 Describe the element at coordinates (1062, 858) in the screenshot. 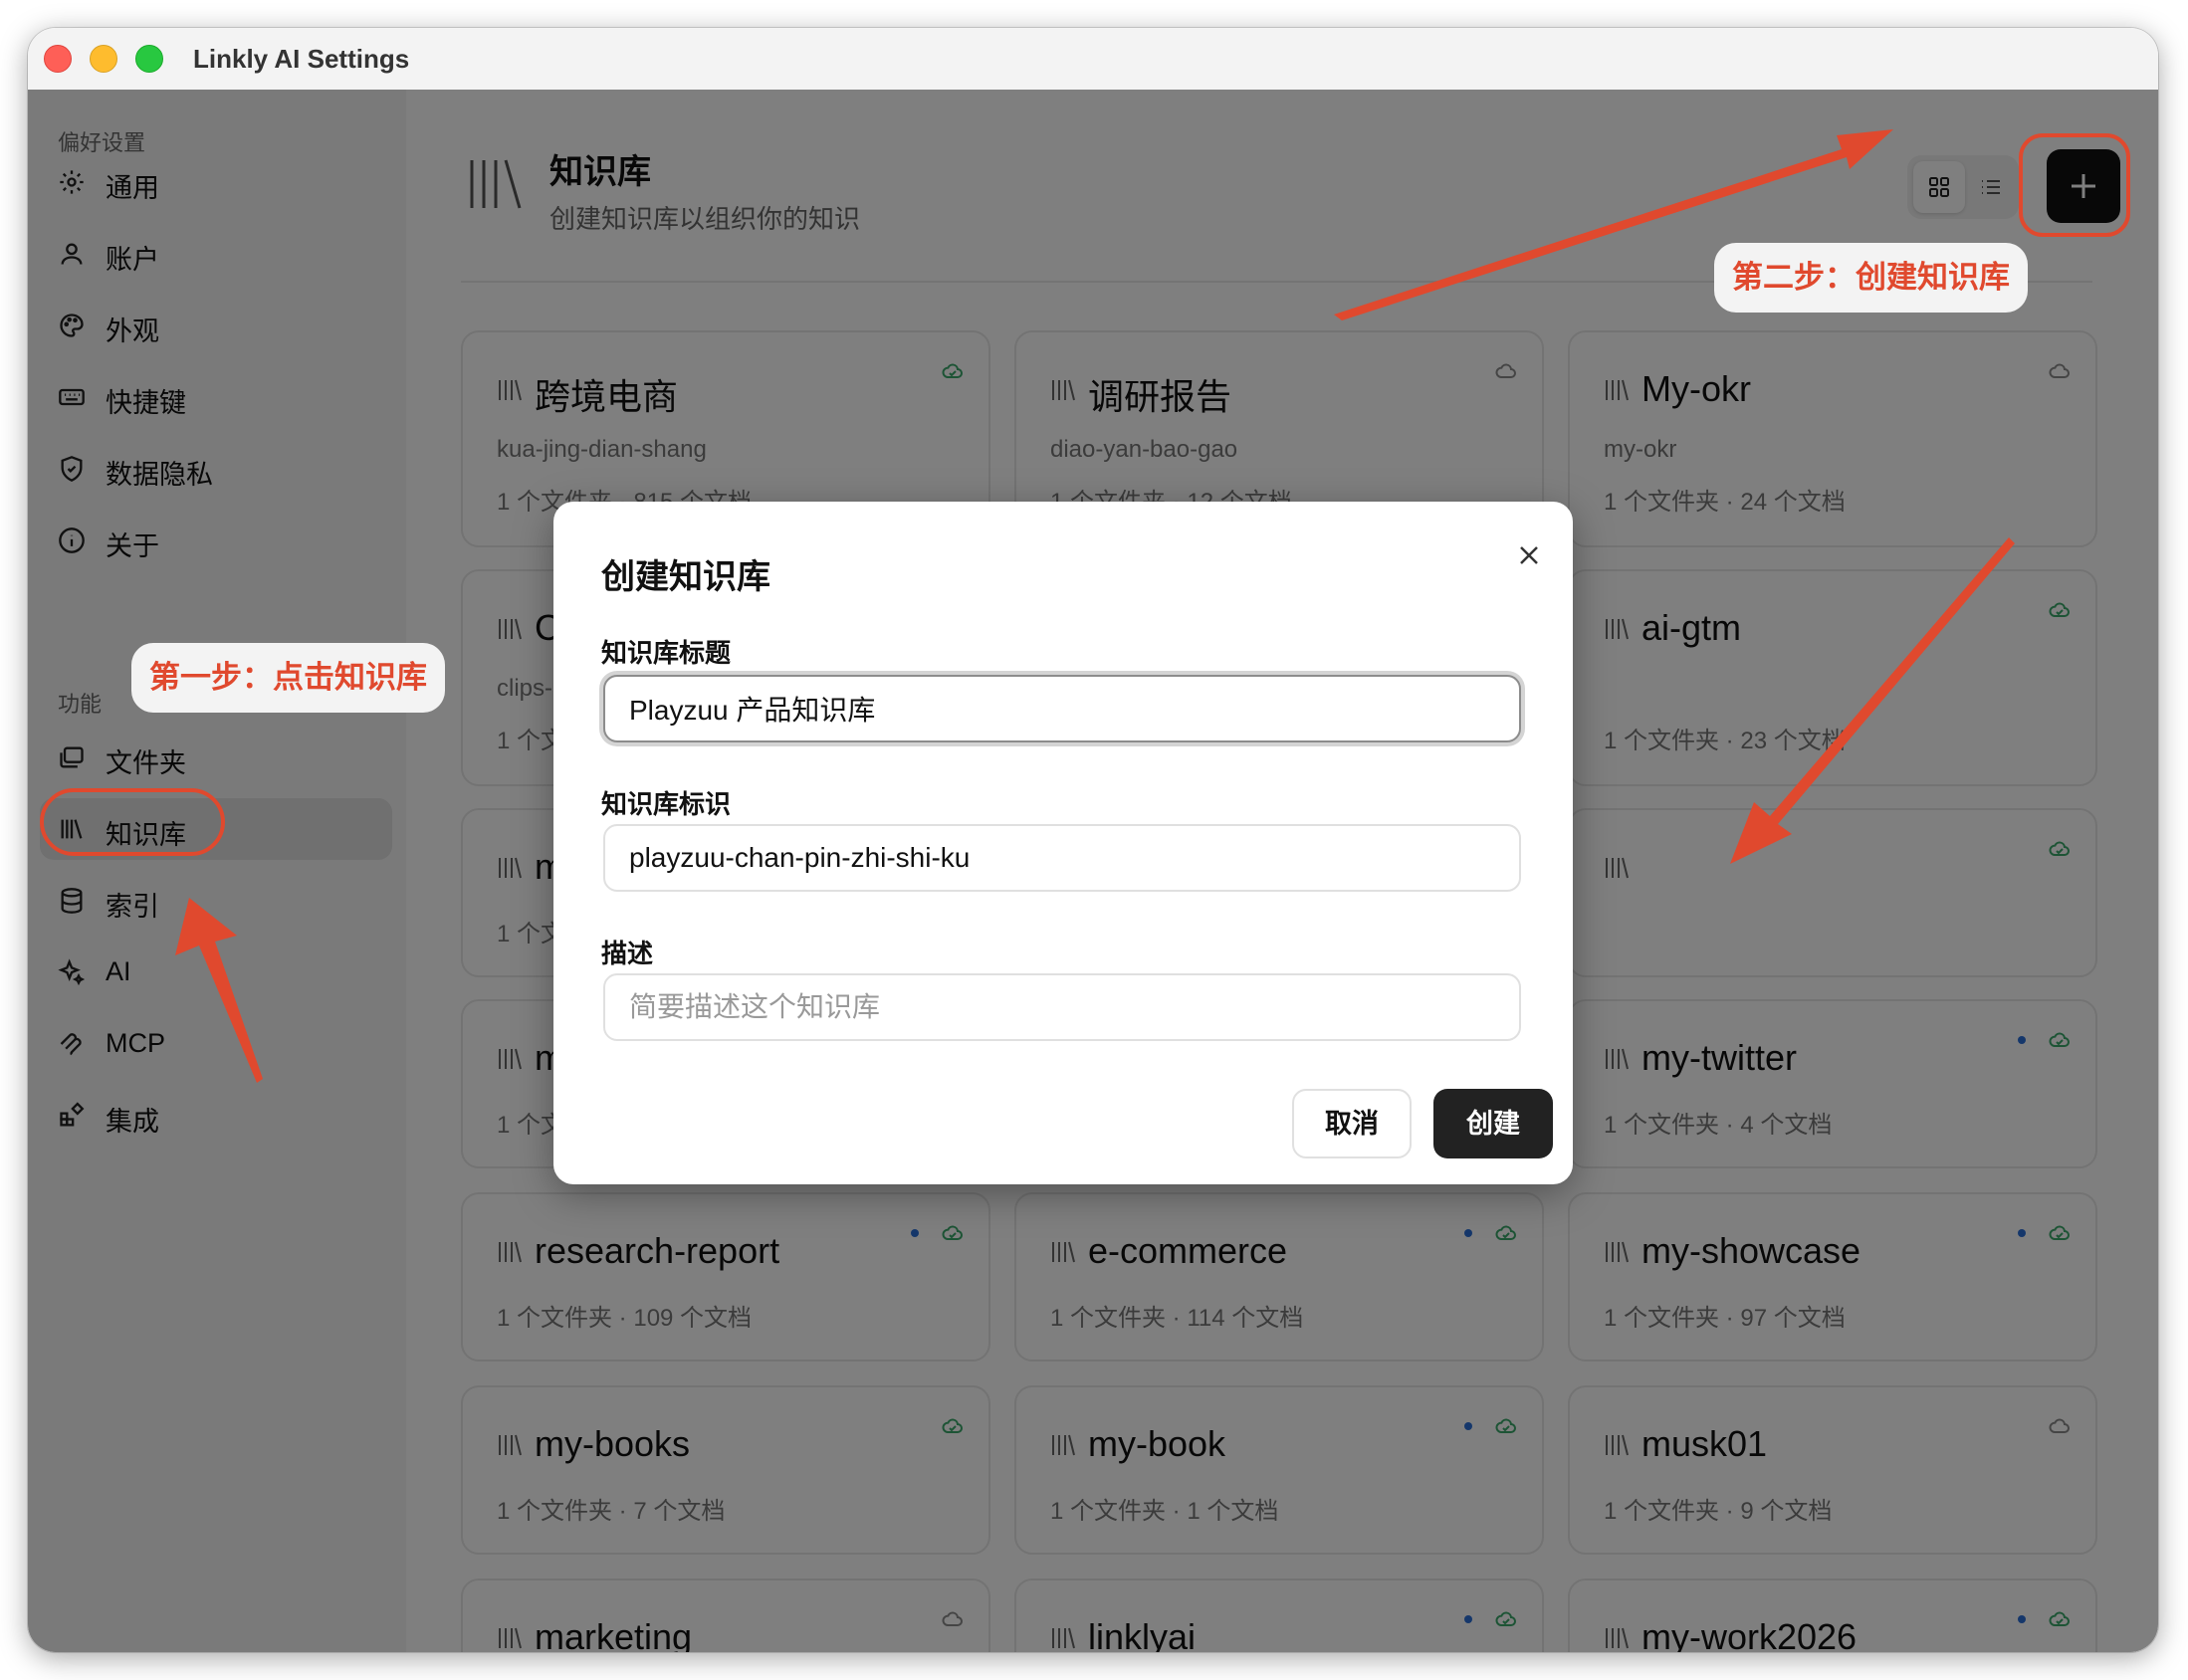

I see `identifier-input` at that location.